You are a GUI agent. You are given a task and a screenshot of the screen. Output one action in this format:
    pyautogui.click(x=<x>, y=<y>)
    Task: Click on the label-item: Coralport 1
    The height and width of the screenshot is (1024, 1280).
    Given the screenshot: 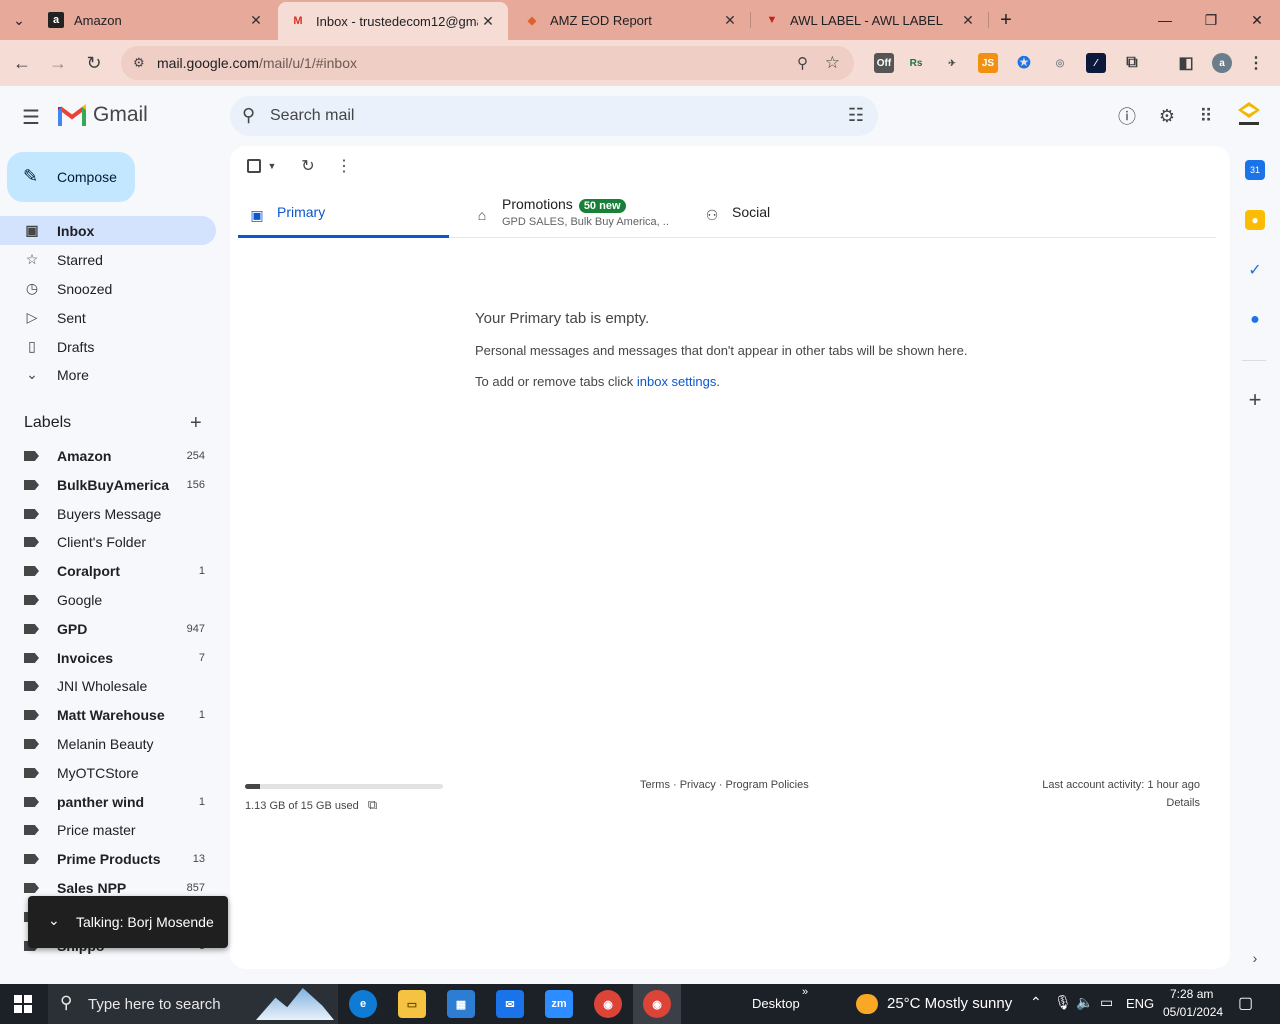 What is the action you would take?
    pyautogui.click(x=108, y=571)
    